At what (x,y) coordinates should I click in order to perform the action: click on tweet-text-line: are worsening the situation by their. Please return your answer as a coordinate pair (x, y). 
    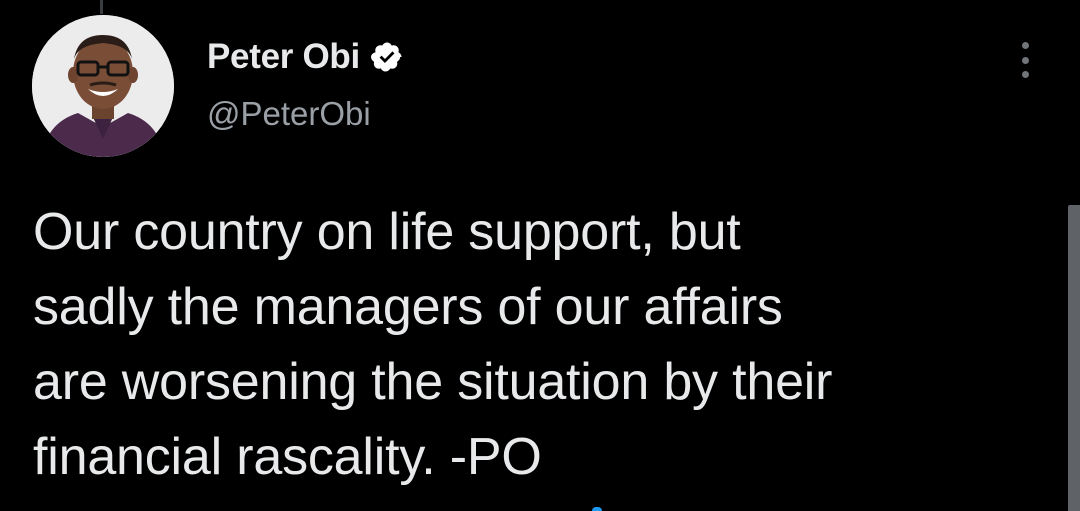
    Looking at the image, I should click on (433, 382).